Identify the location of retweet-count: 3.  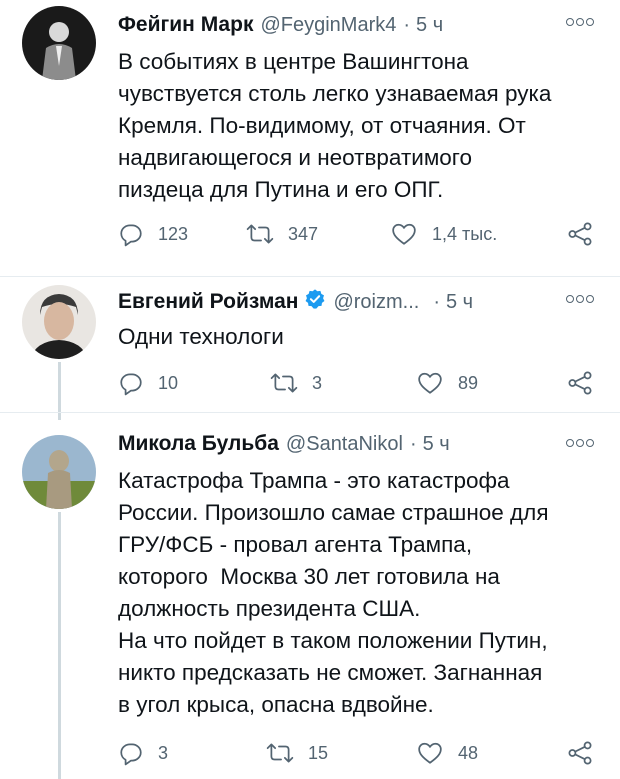
(317, 382).